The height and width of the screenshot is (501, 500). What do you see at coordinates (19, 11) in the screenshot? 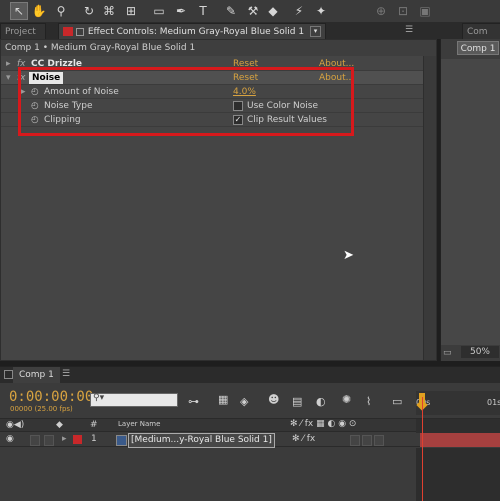
I see `selection-tool-icon: ↖` at bounding box center [19, 11].